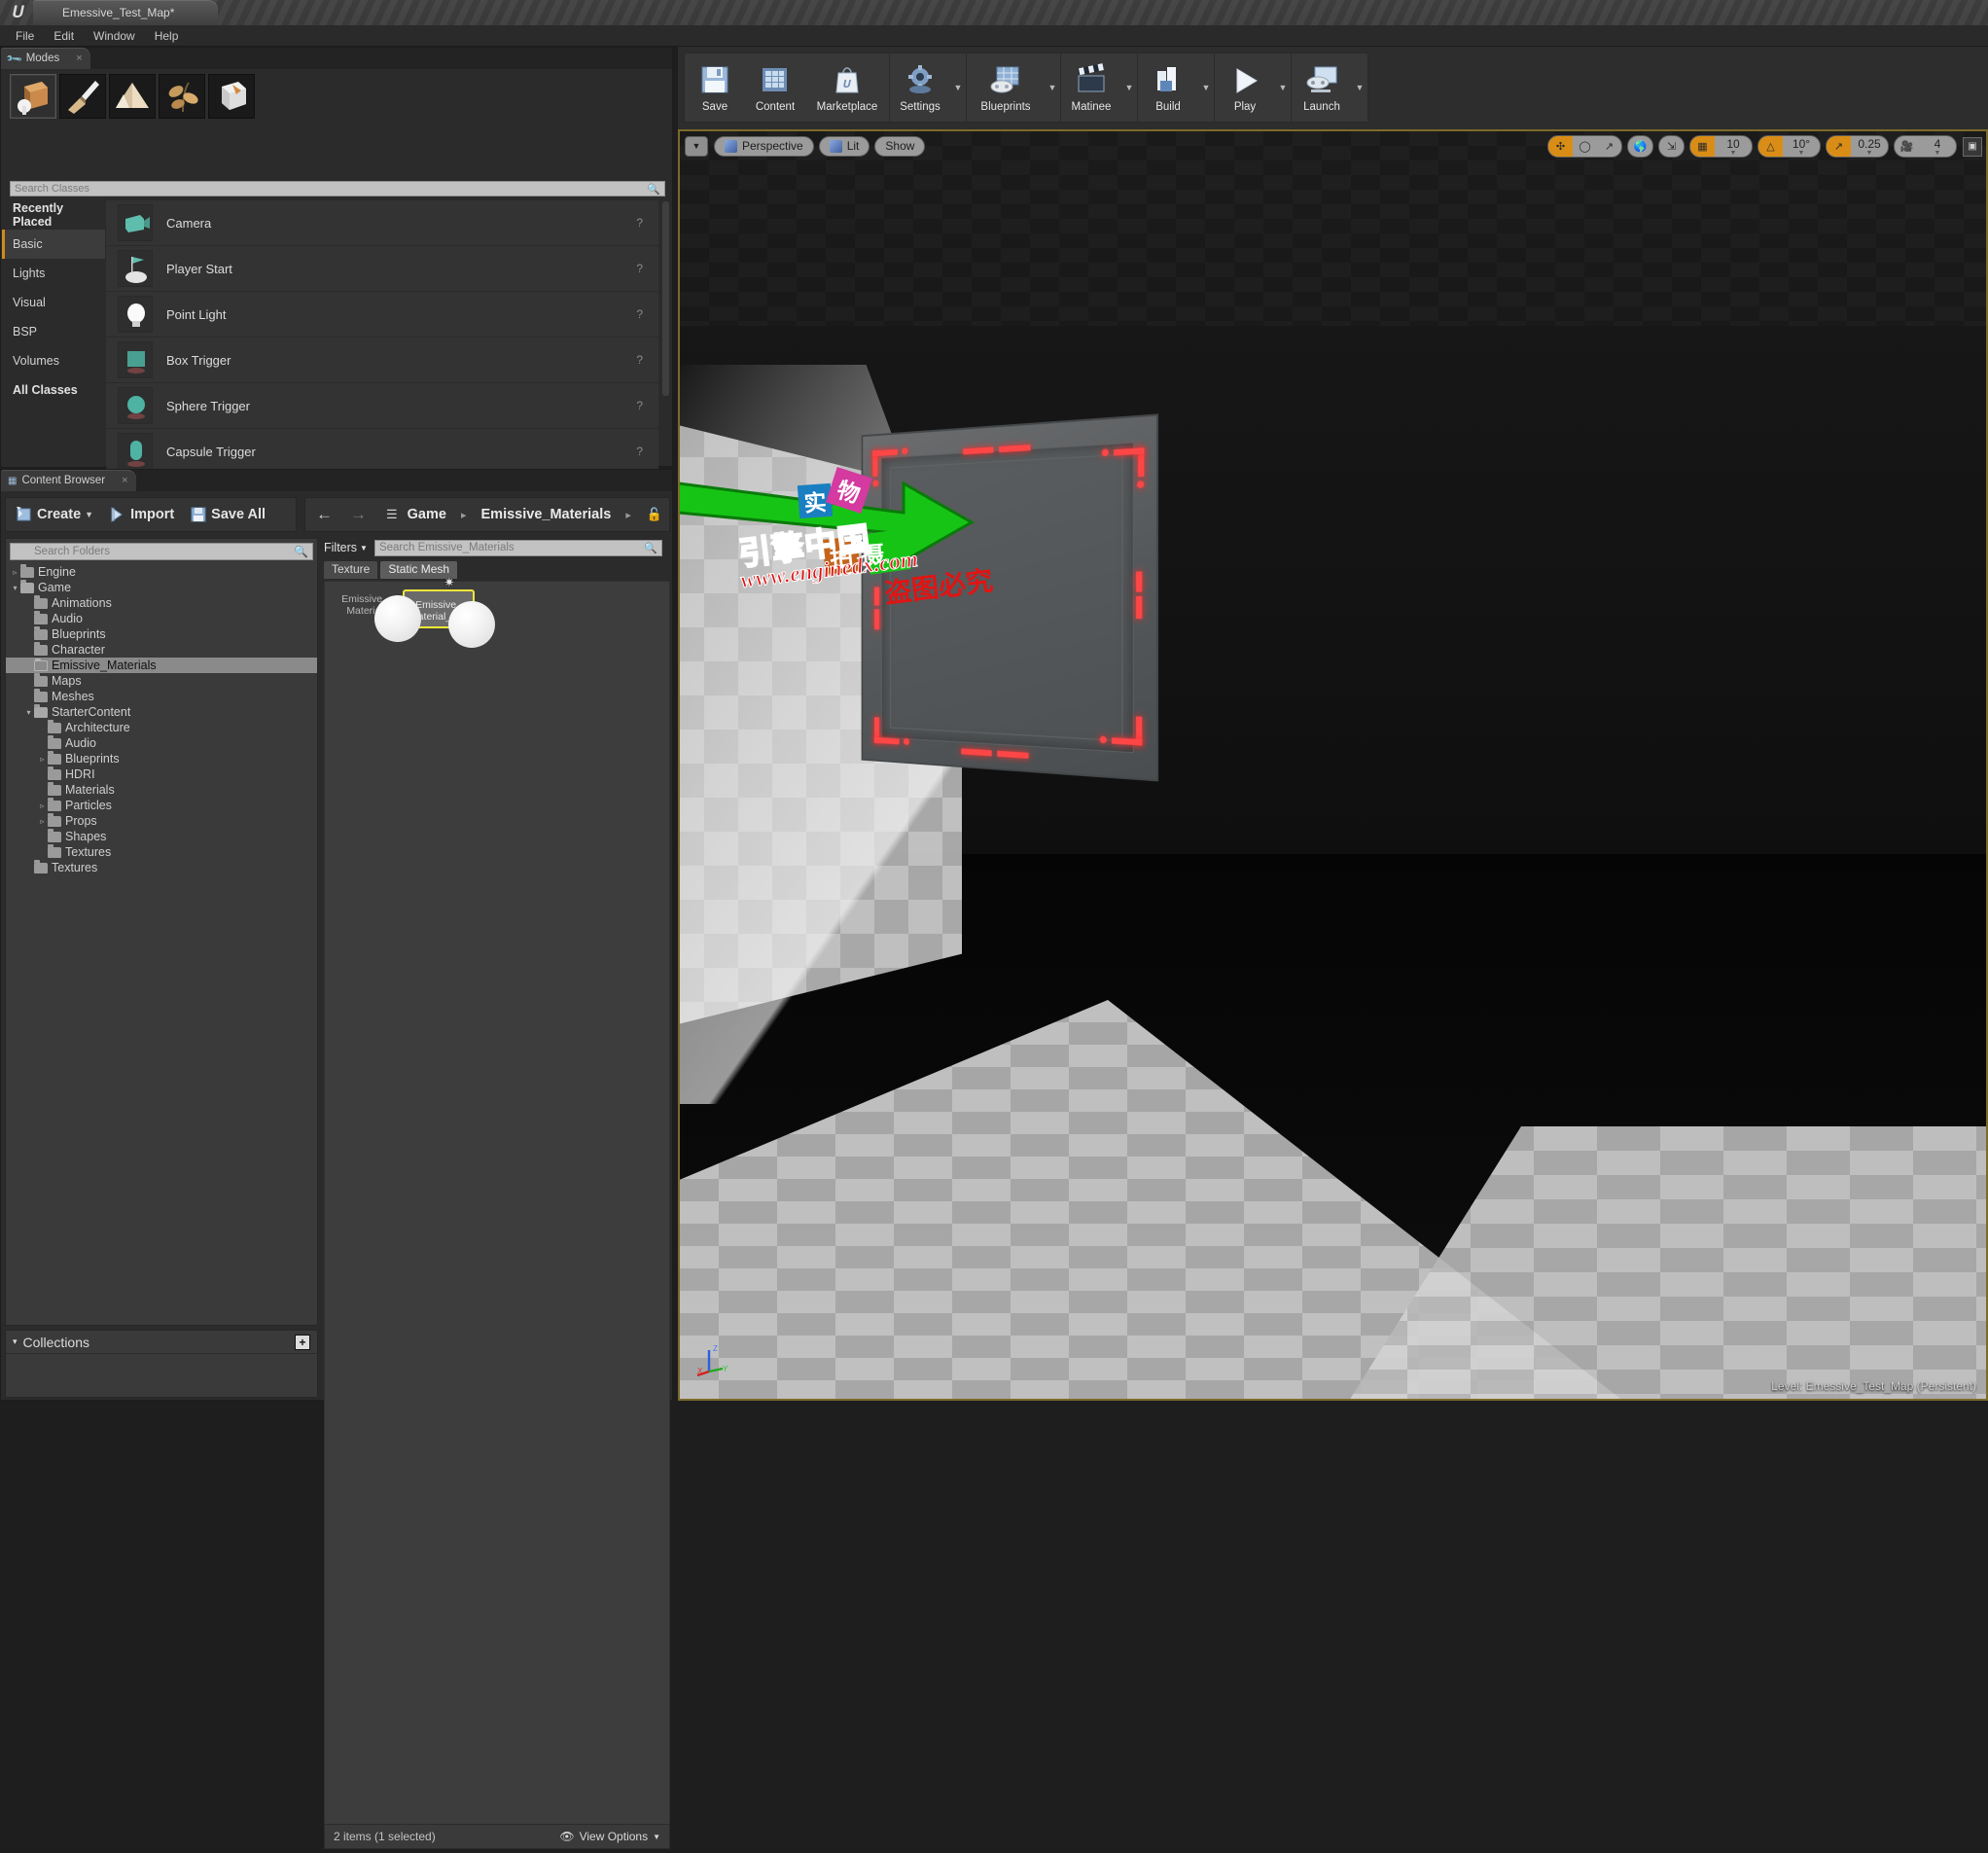  What do you see at coordinates (844, 146) in the screenshot?
I see `viewport-lit-button: Lit` at bounding box center [844, 146].